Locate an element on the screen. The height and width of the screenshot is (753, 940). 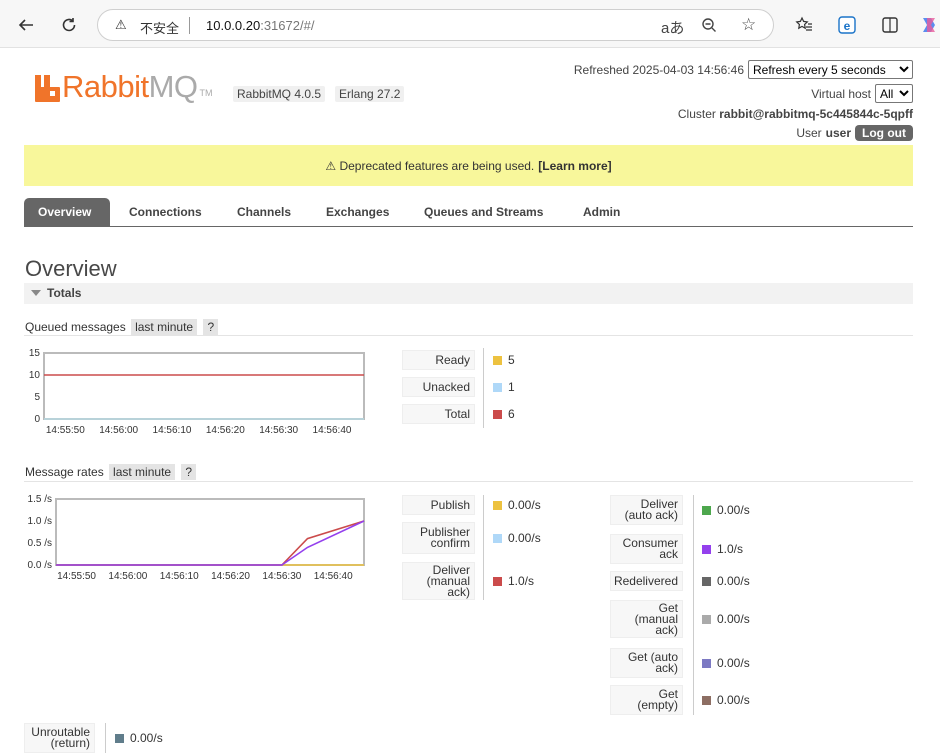
extensions-icon is located at coordinates (890, 25).